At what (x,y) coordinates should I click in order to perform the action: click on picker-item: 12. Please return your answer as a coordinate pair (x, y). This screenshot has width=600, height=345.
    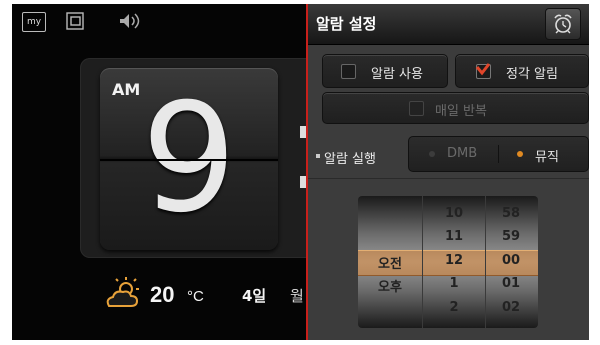
    Looking at the image, I should click on (454, 260).